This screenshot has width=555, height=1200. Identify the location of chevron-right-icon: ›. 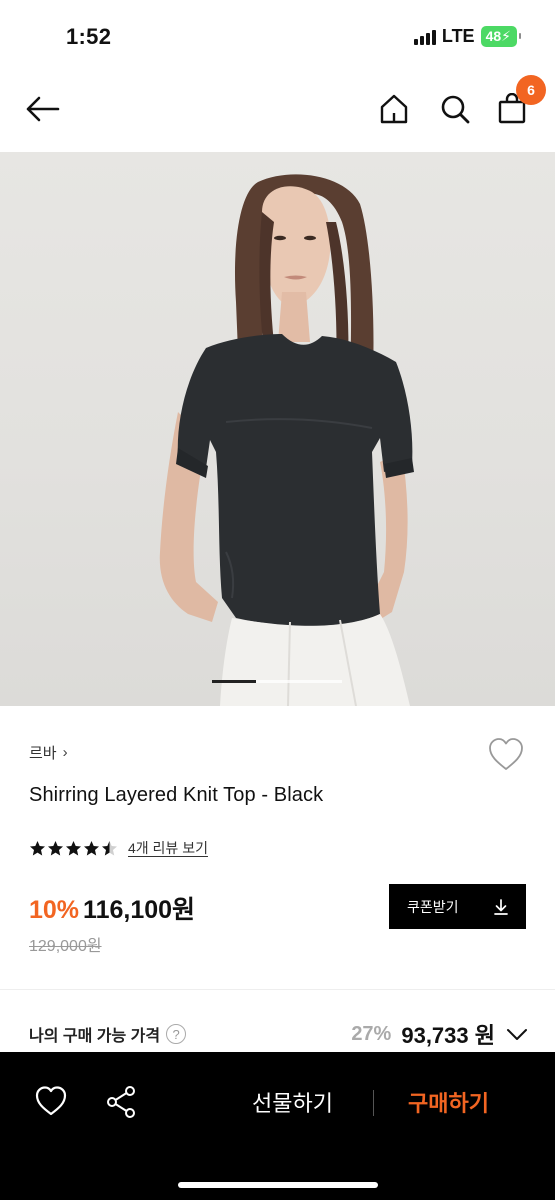
(65, 752).